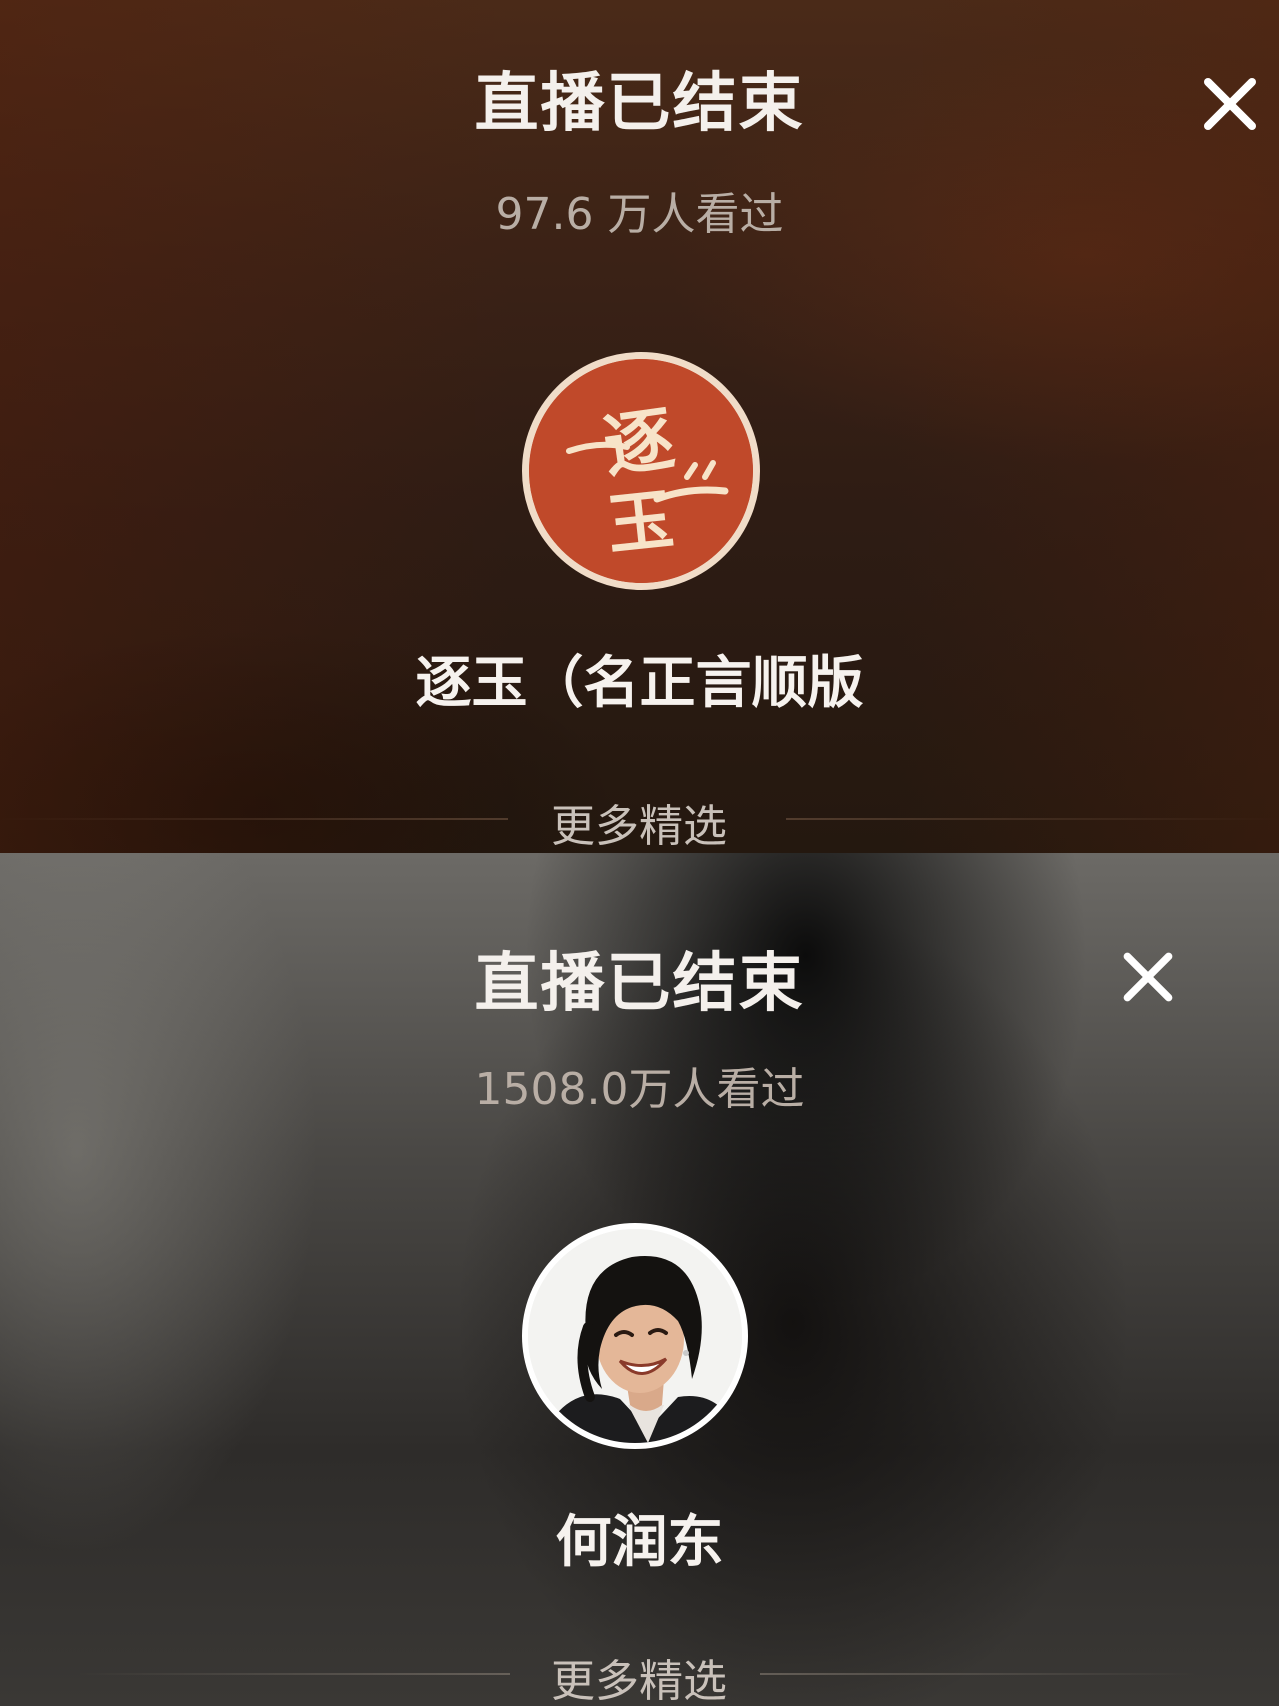 The image size is (1279, 1706). What do you see at coordinates (639, 214) in the screenshot?
I see `viewer-count: 97.6 万人看过` at bounding box center [639, 214].